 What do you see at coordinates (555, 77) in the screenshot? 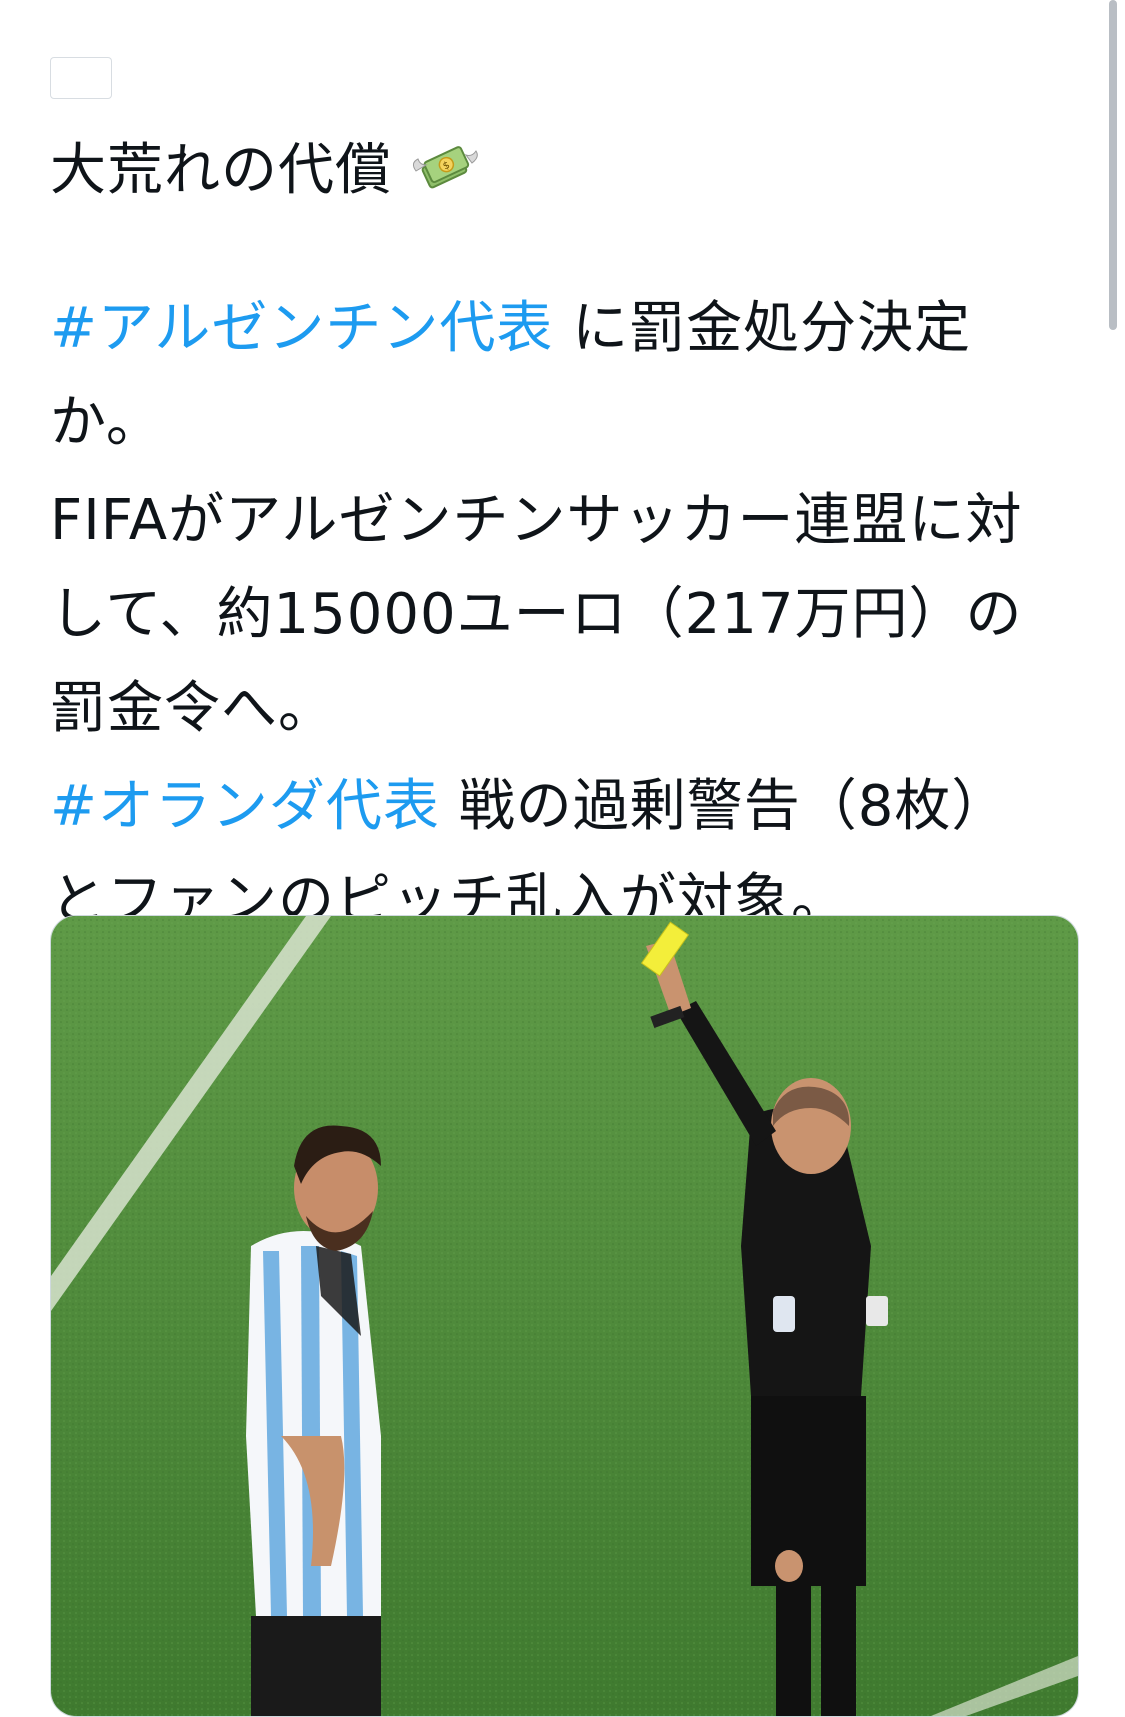
I see `tweet-headline` at bounding box center [555, 77].